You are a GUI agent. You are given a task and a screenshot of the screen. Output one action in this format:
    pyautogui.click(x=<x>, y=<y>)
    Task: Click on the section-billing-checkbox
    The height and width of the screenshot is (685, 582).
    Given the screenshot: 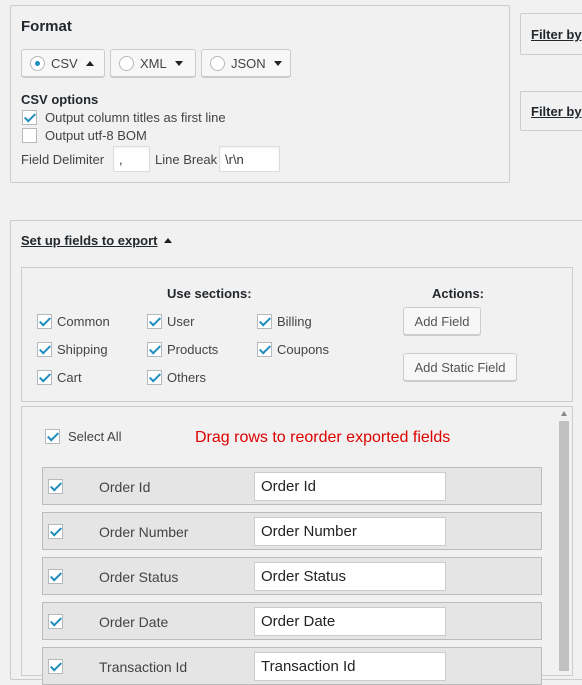 What is the action you would take?
    pyautogui.click(x=264, y=321)
    